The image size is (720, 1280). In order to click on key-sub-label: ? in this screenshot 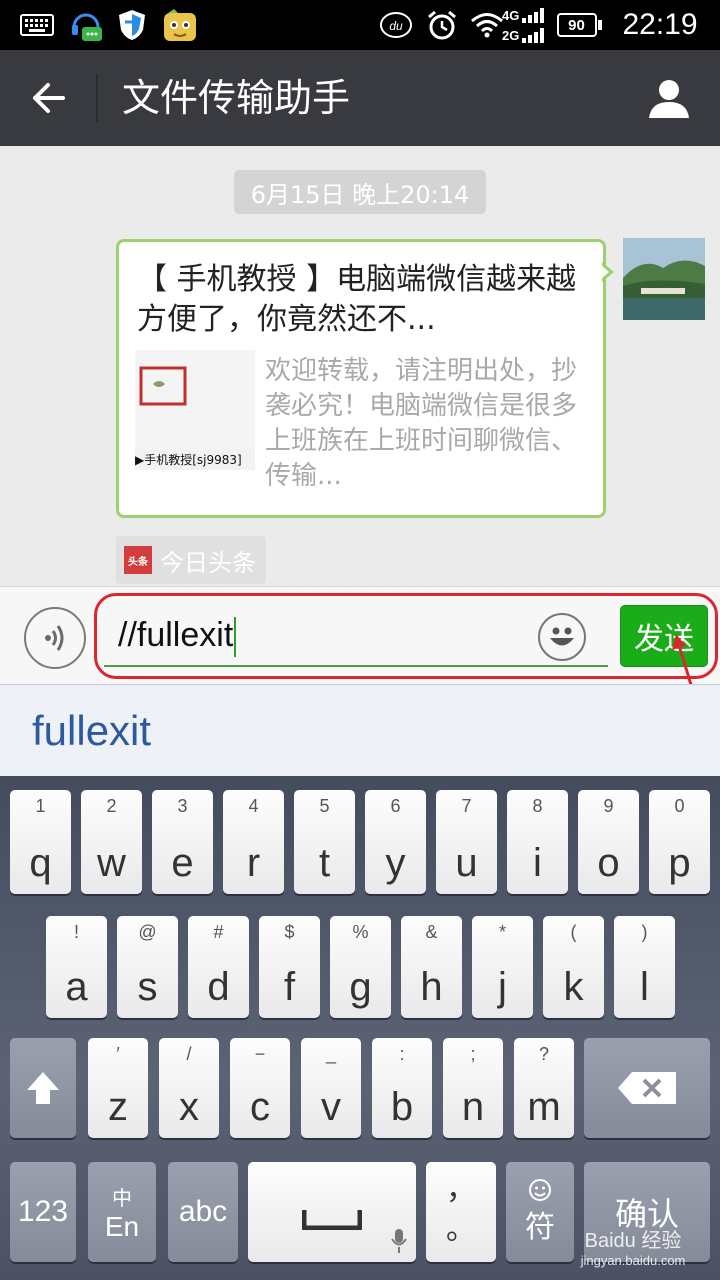, I will do `click(543, 1054)`.